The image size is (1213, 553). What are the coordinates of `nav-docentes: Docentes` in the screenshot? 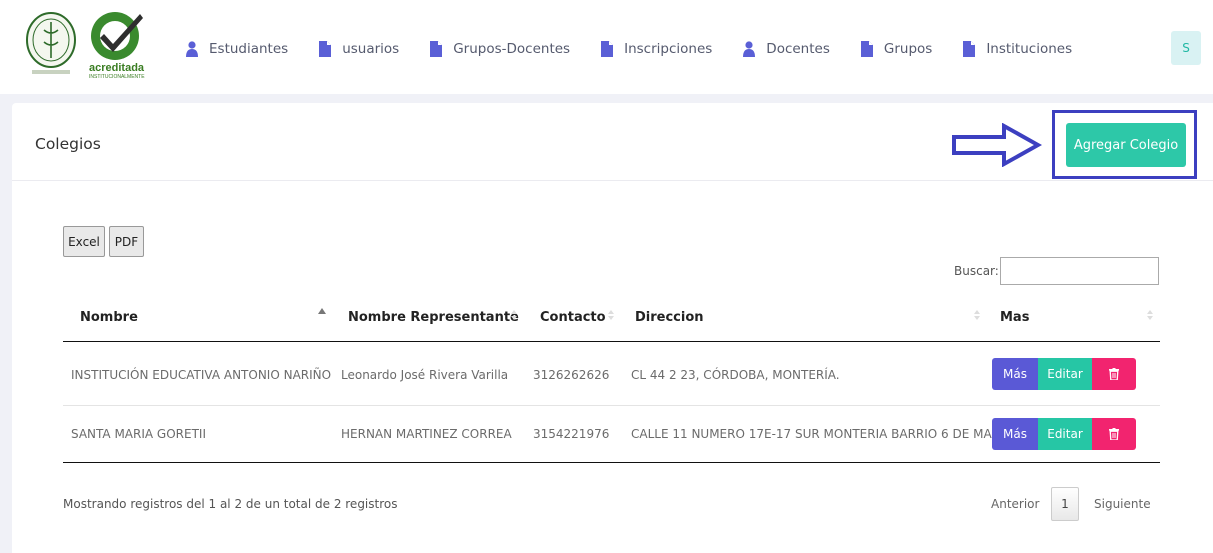 It's located at (786, 49).